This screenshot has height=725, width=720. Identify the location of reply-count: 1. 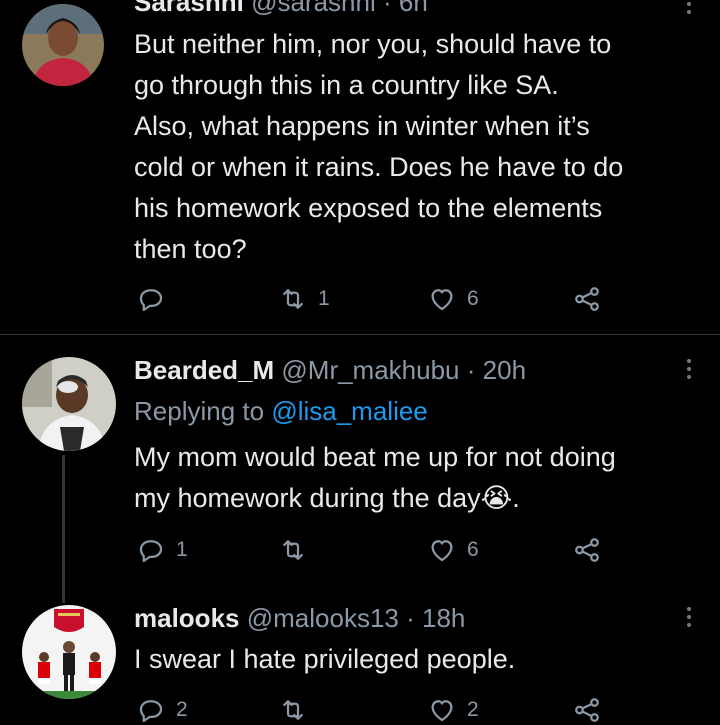
(182, 549).